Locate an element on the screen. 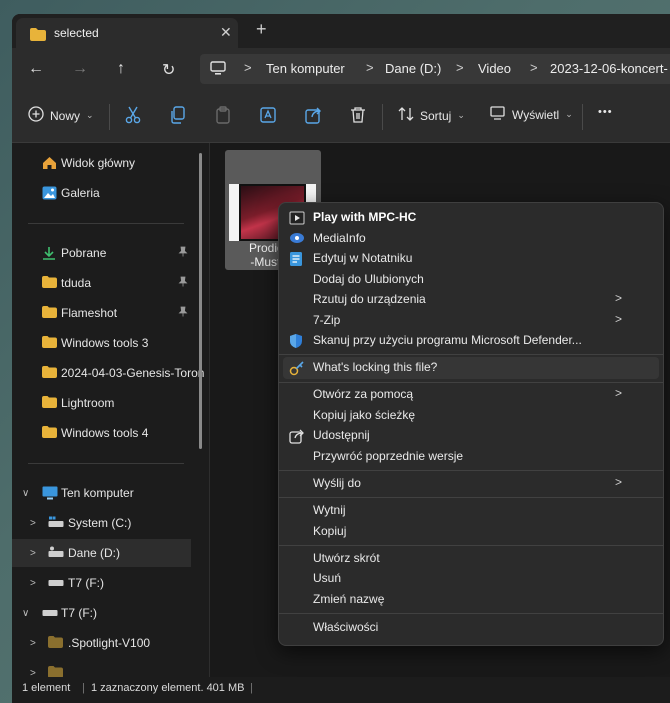  sidebar-item-widok-glowny: Widok główny is located at coordinates (102, 163).